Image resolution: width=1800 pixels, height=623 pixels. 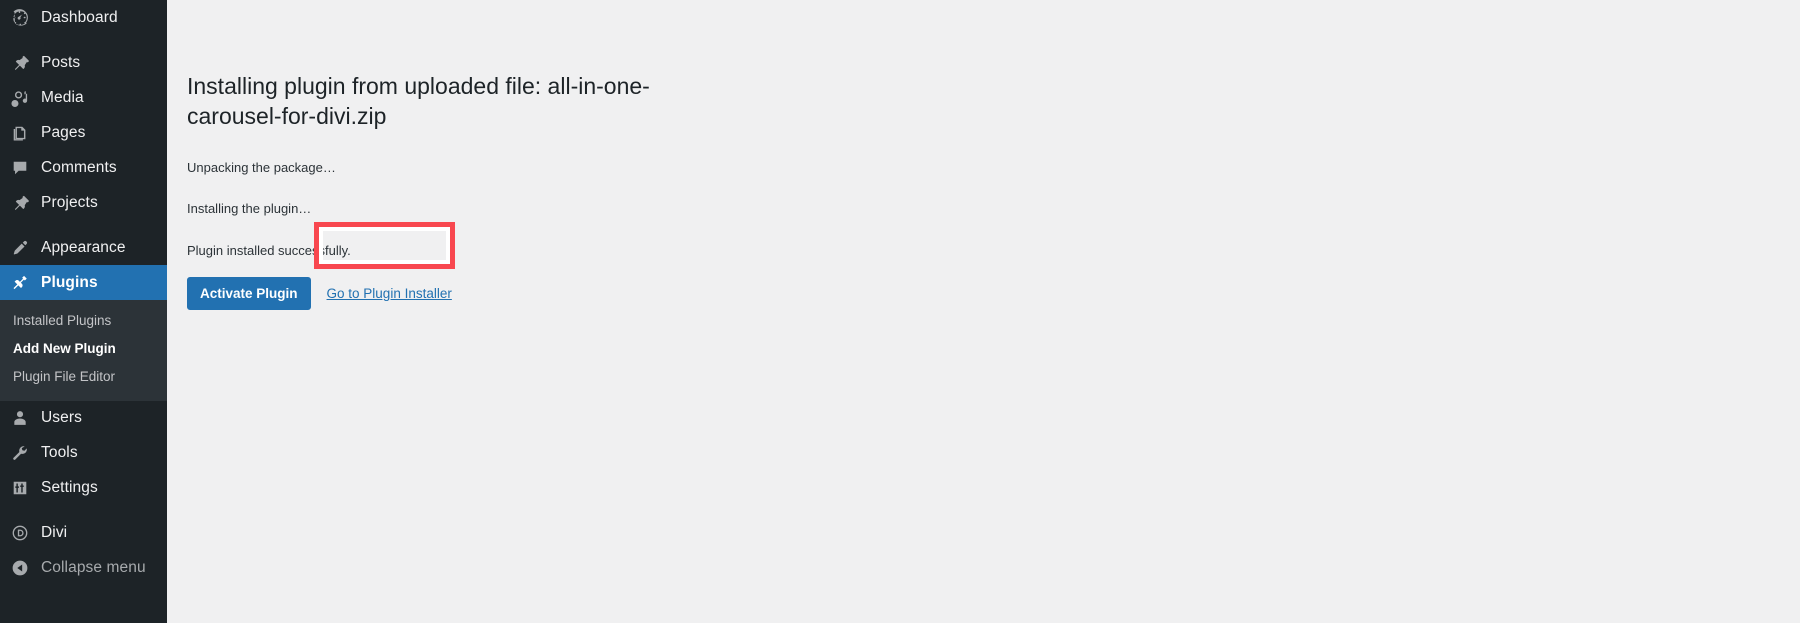 I want to click on sidebar-item-label: Tools, so click(x=59, y=453).